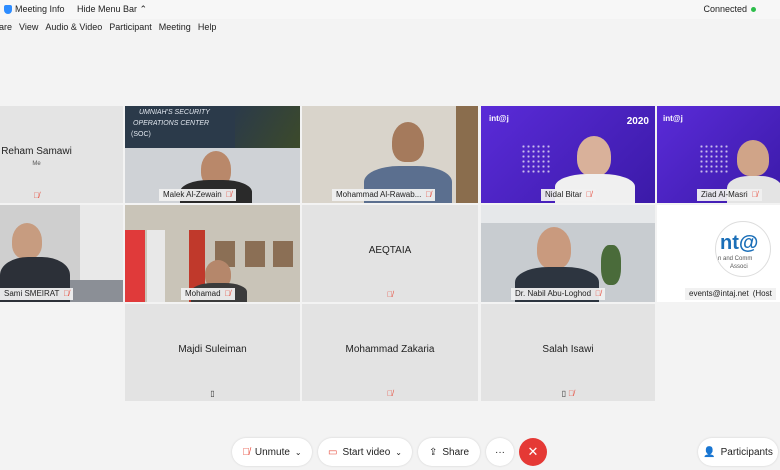 Image resolution: width=780 pixels, height=470 pixels. I want to click on logo-text: n and Comm, so click(735, 259).